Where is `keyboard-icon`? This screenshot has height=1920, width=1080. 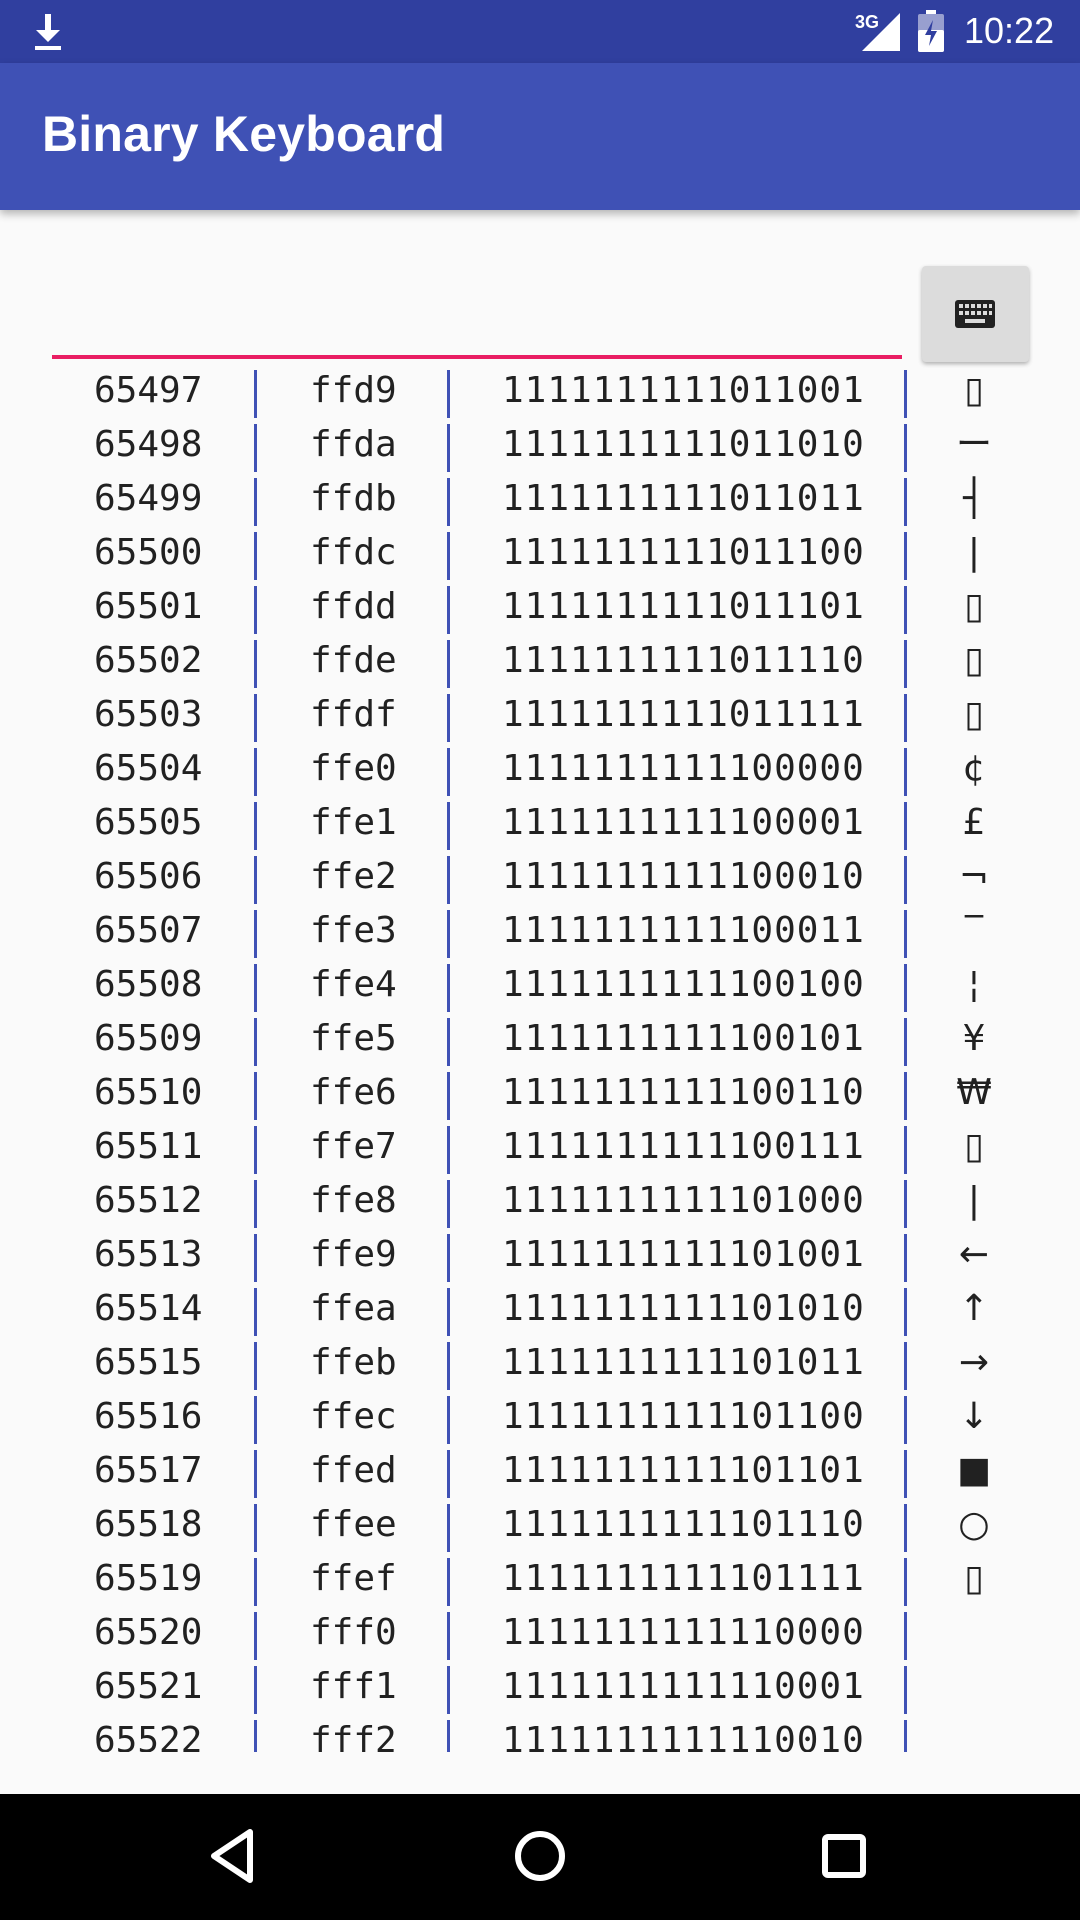 keyboard-icon is located at coordinates (975, 314).